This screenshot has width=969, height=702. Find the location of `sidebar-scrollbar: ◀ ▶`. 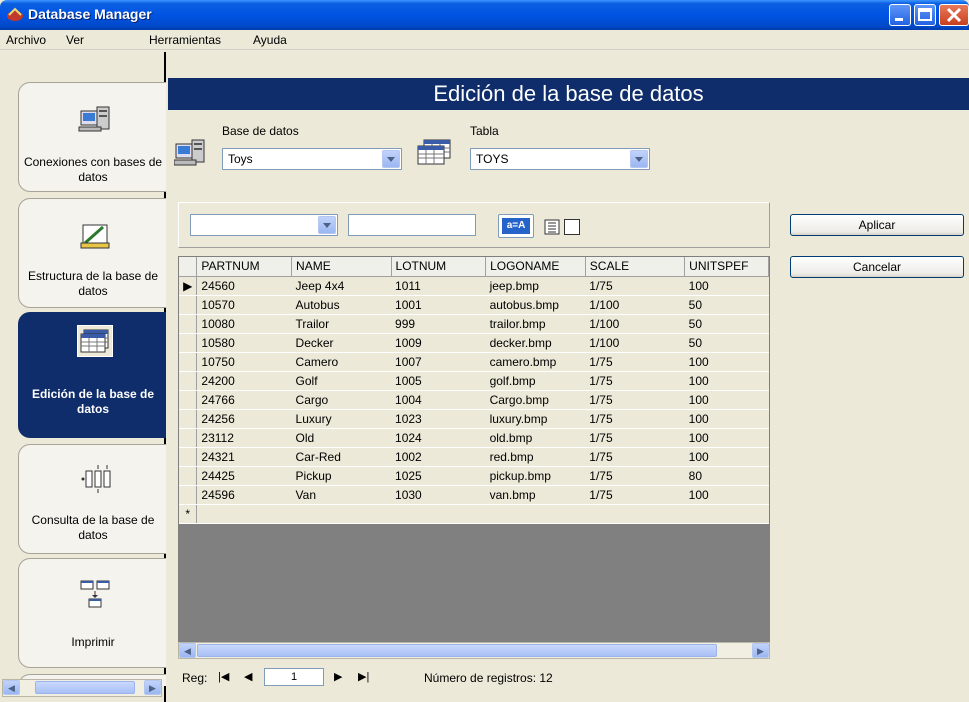

sidebar-scrollbar: ◀ ▶ is located at coordinates (82, 688).